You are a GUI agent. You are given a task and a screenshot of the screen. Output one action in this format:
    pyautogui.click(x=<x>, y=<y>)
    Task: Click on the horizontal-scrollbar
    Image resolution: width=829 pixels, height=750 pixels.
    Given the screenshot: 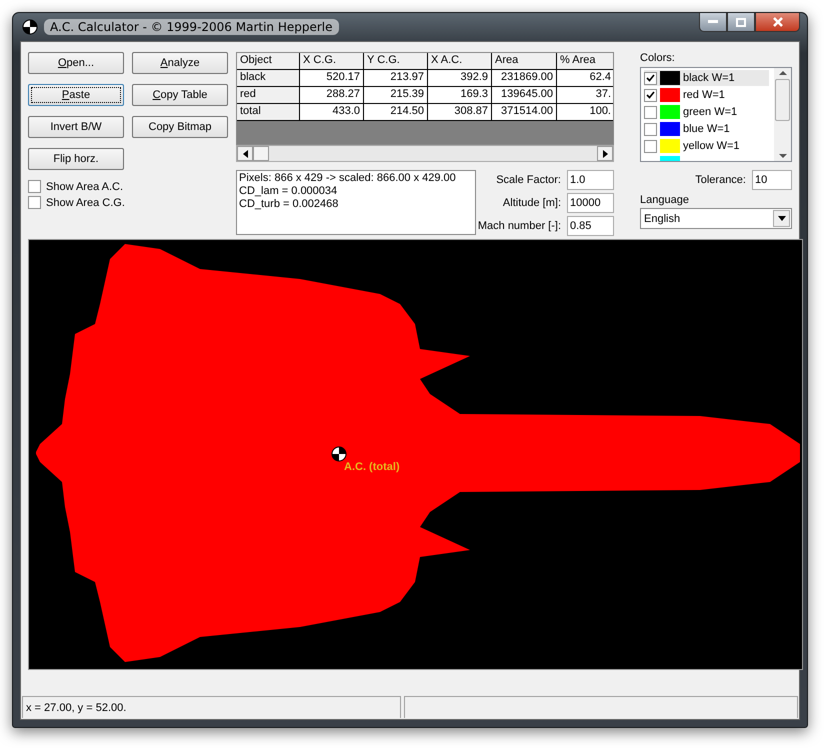 What is the action you would take?
    pyautogui.click(x=425, y=153)
    